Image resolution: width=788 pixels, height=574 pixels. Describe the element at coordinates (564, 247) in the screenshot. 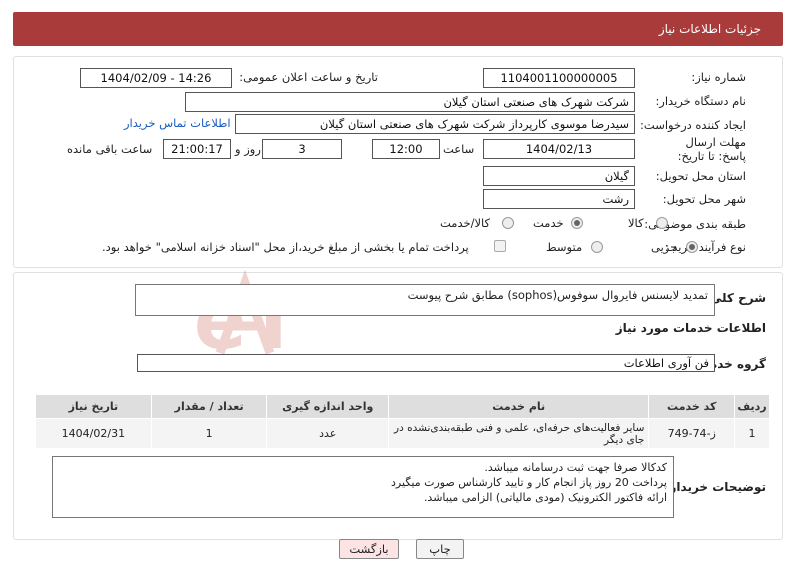

I see `purchase-option-medium: متوسط` at that location.